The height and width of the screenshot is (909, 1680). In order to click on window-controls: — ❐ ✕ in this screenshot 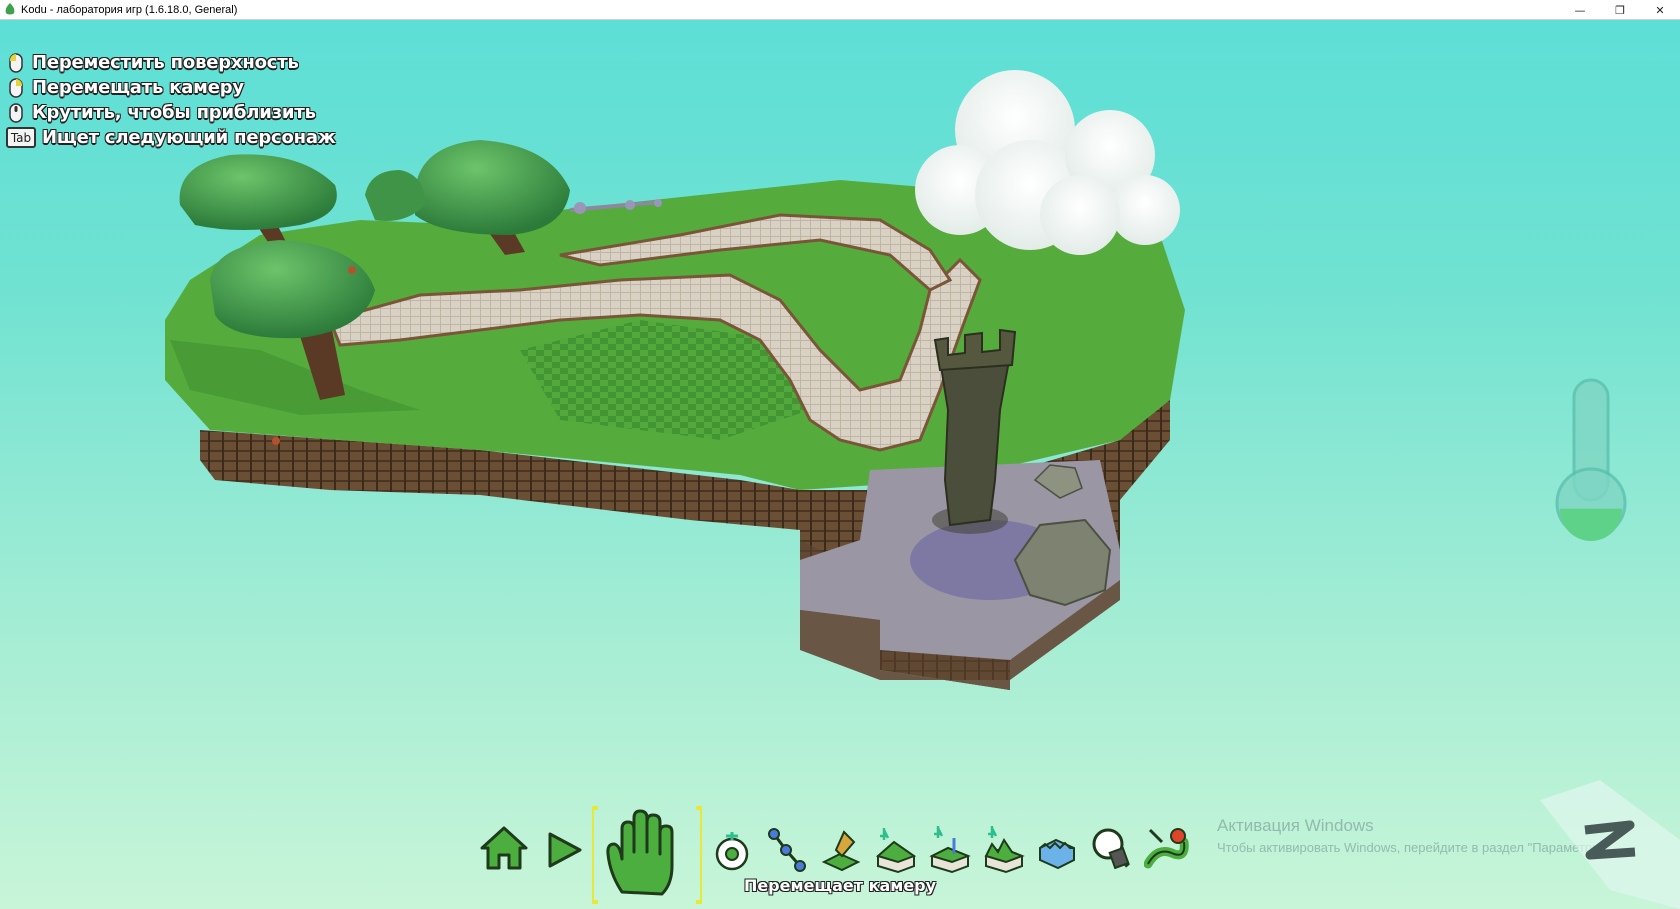, I will do `click(1620, 10)`.